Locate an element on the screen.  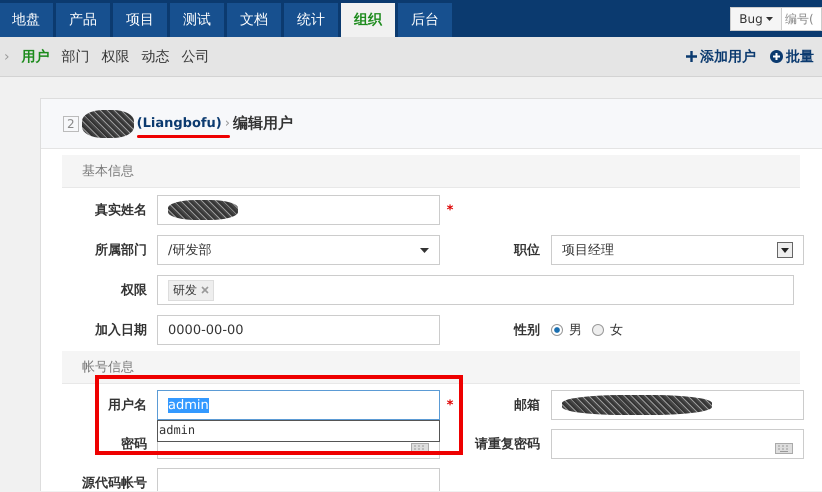
keyboard-icon is located at coordinates (784, 448).